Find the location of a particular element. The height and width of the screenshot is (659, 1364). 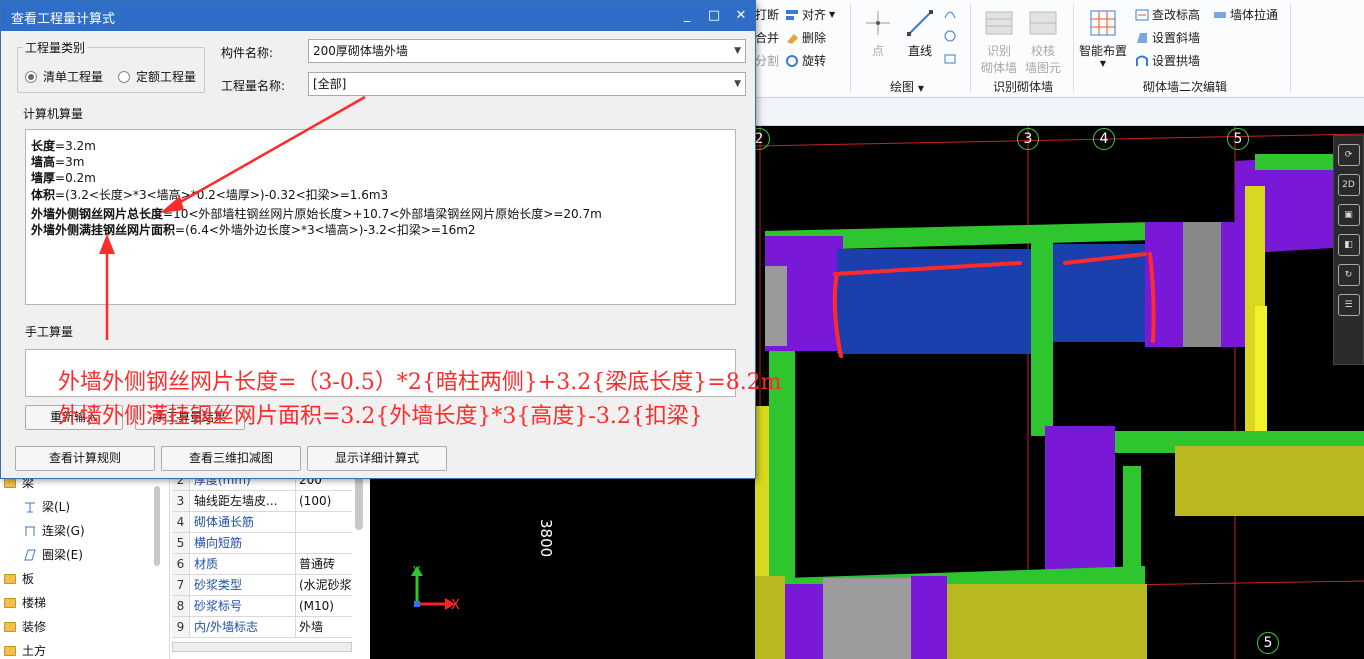

rect-button is located at coordinates (950, 59).